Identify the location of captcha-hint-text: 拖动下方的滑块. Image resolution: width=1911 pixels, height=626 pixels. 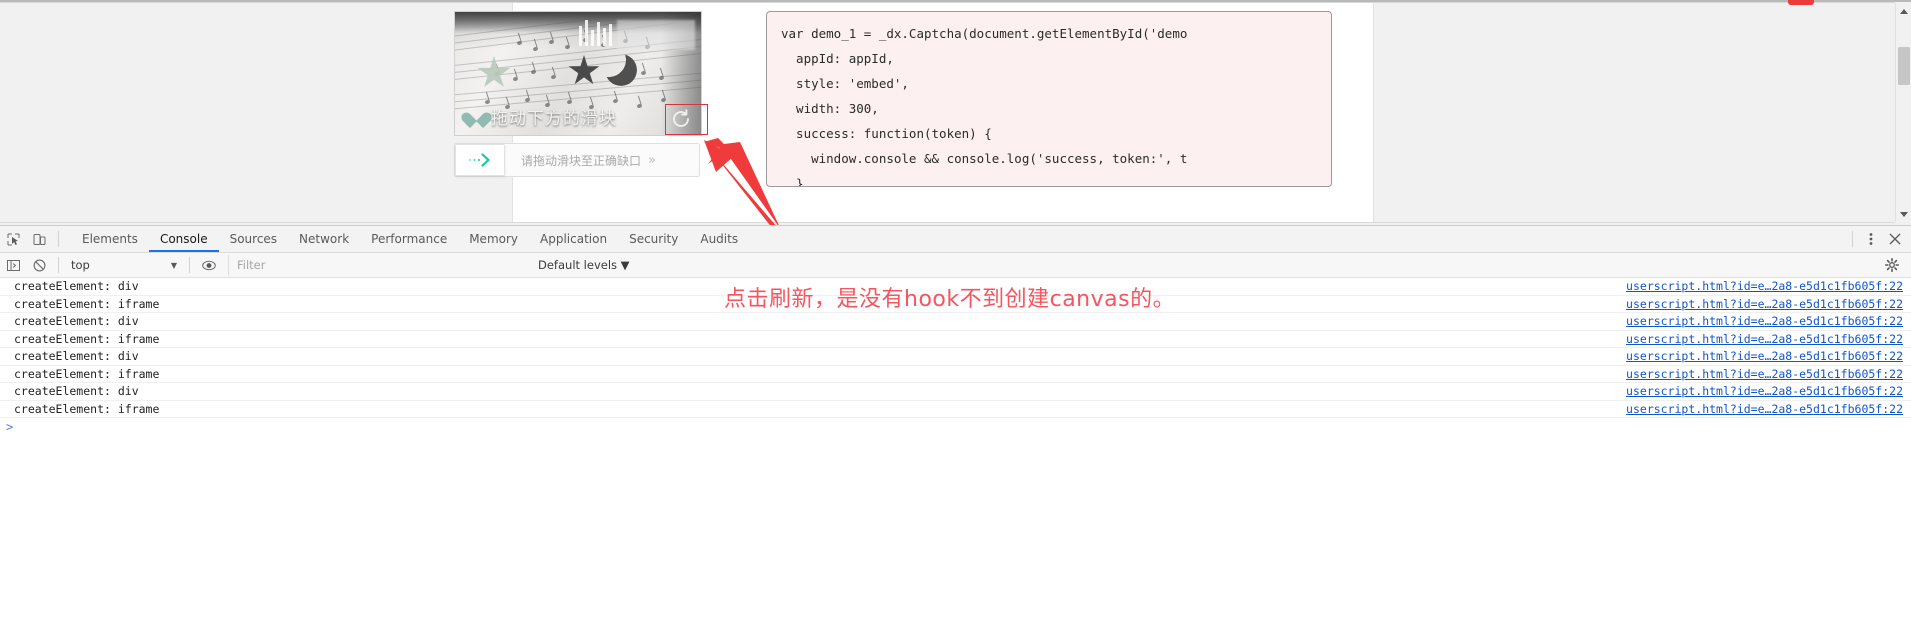
(554, 119).